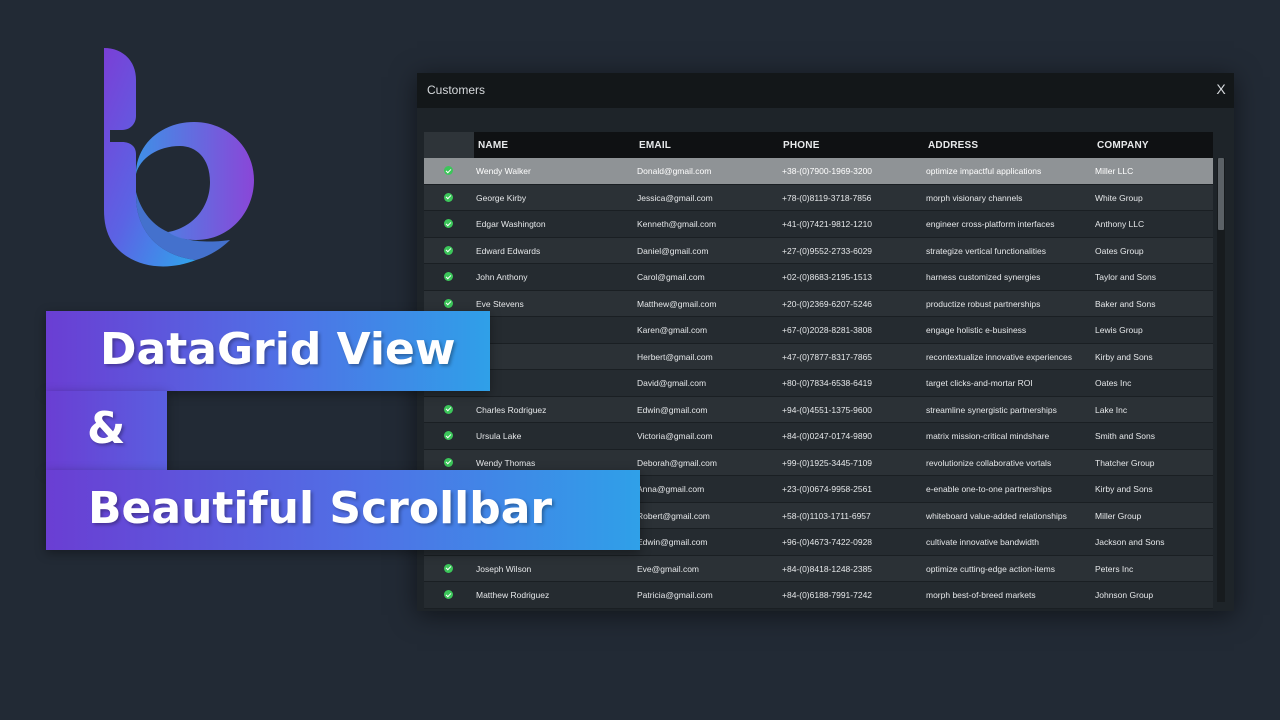 The image size is (1280, 720). Describe the element at coordinates (990, 569) in the screenshot. I see `cell-address: optimize cutting-edge action-items` at that location.